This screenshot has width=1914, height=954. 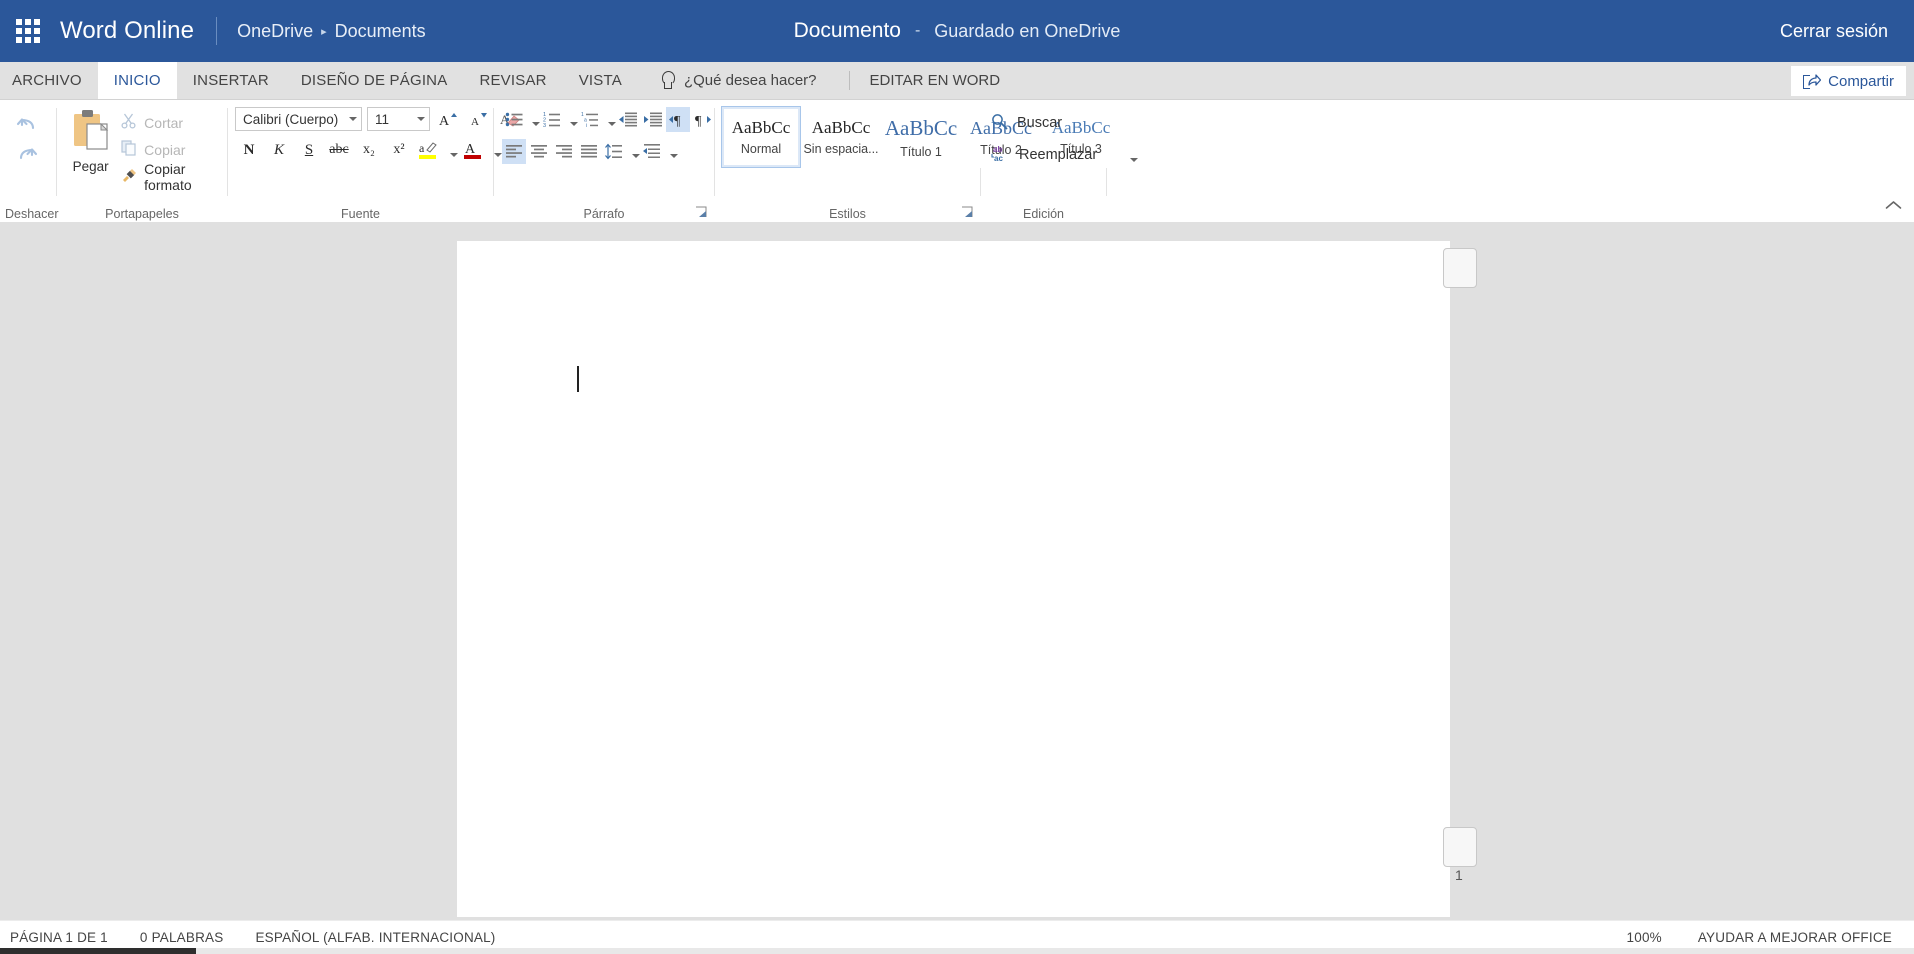 What do you see at coordinates (171, 177) in the screenshot?
I see `format-painter-button: Copiar formato` at bounding box center [171, 177].